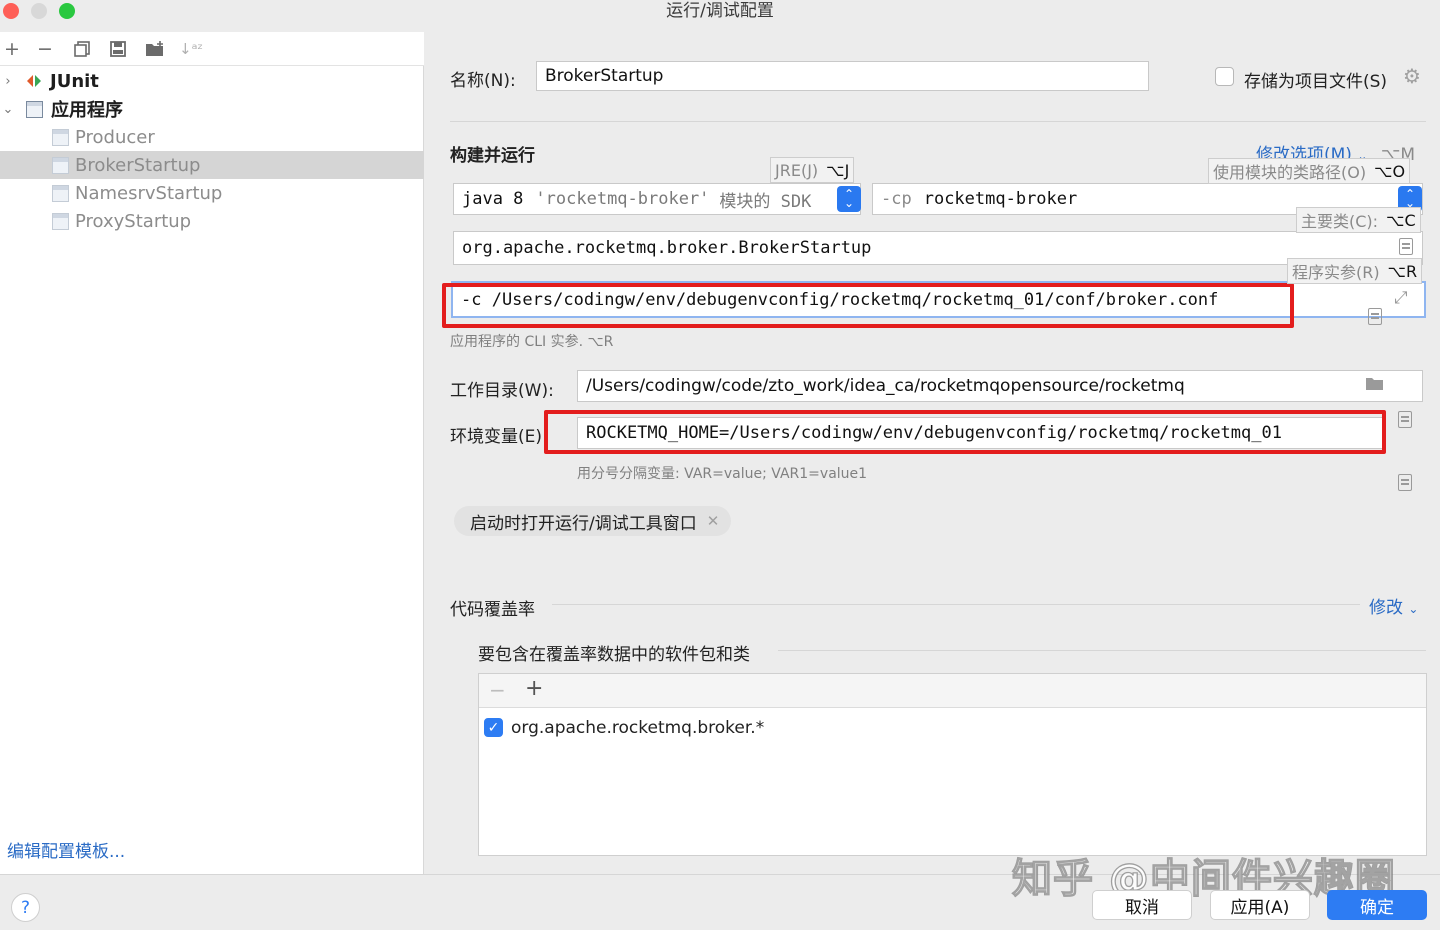  I want to click on tree-toolbar, so click(212, 49).